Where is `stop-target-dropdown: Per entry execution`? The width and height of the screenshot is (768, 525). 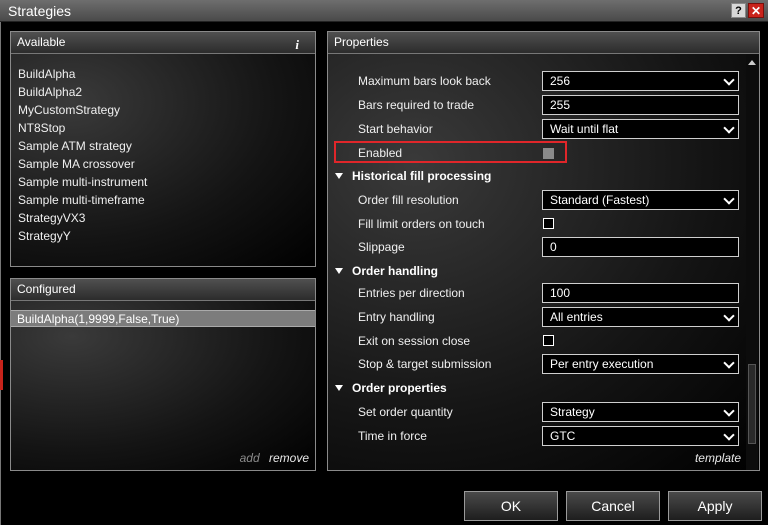 stop-target-dropdown: Per entry execution is located at coordinates (640, 364).